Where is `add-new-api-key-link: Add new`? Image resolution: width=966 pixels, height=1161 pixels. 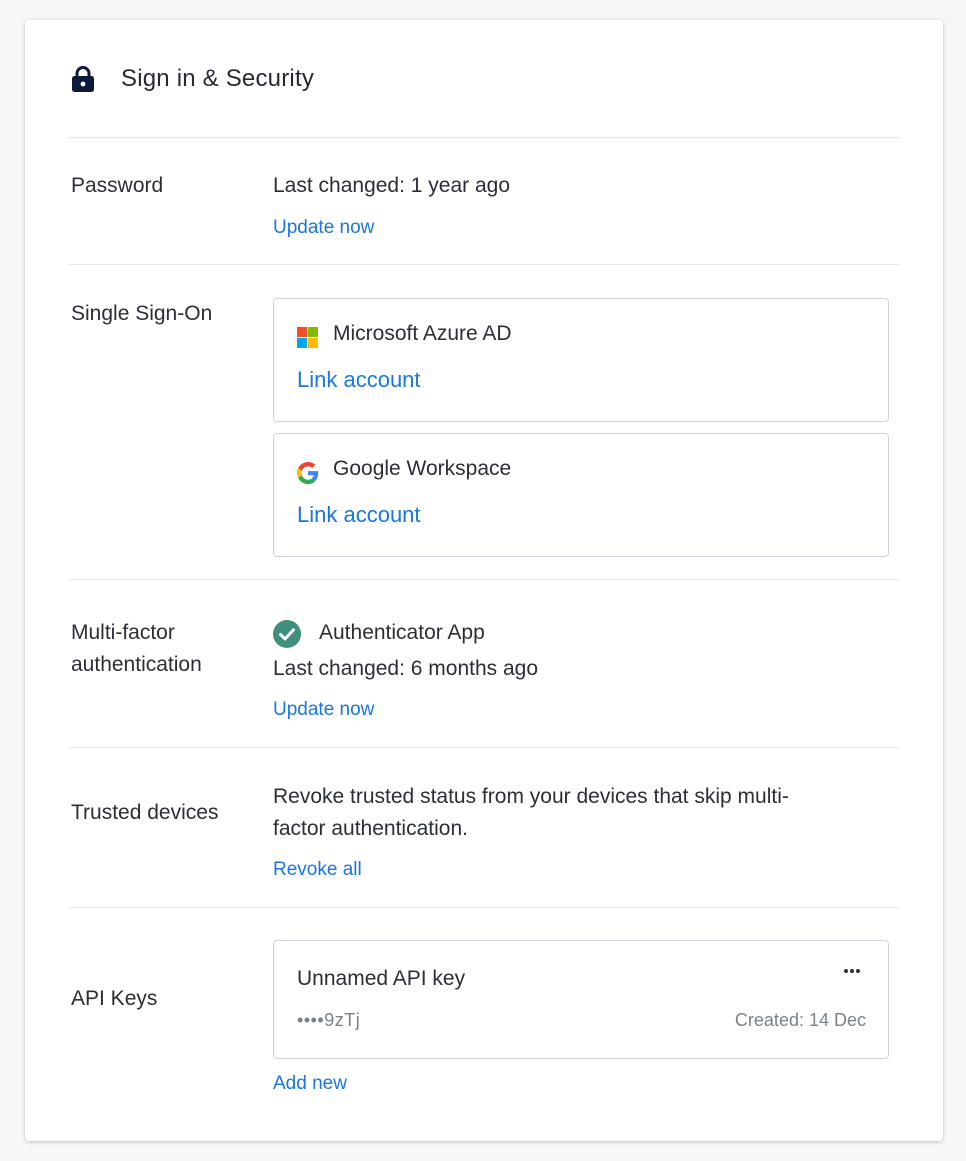
add-new-api-key-link: Add new is located at coordinates (310, 1084).